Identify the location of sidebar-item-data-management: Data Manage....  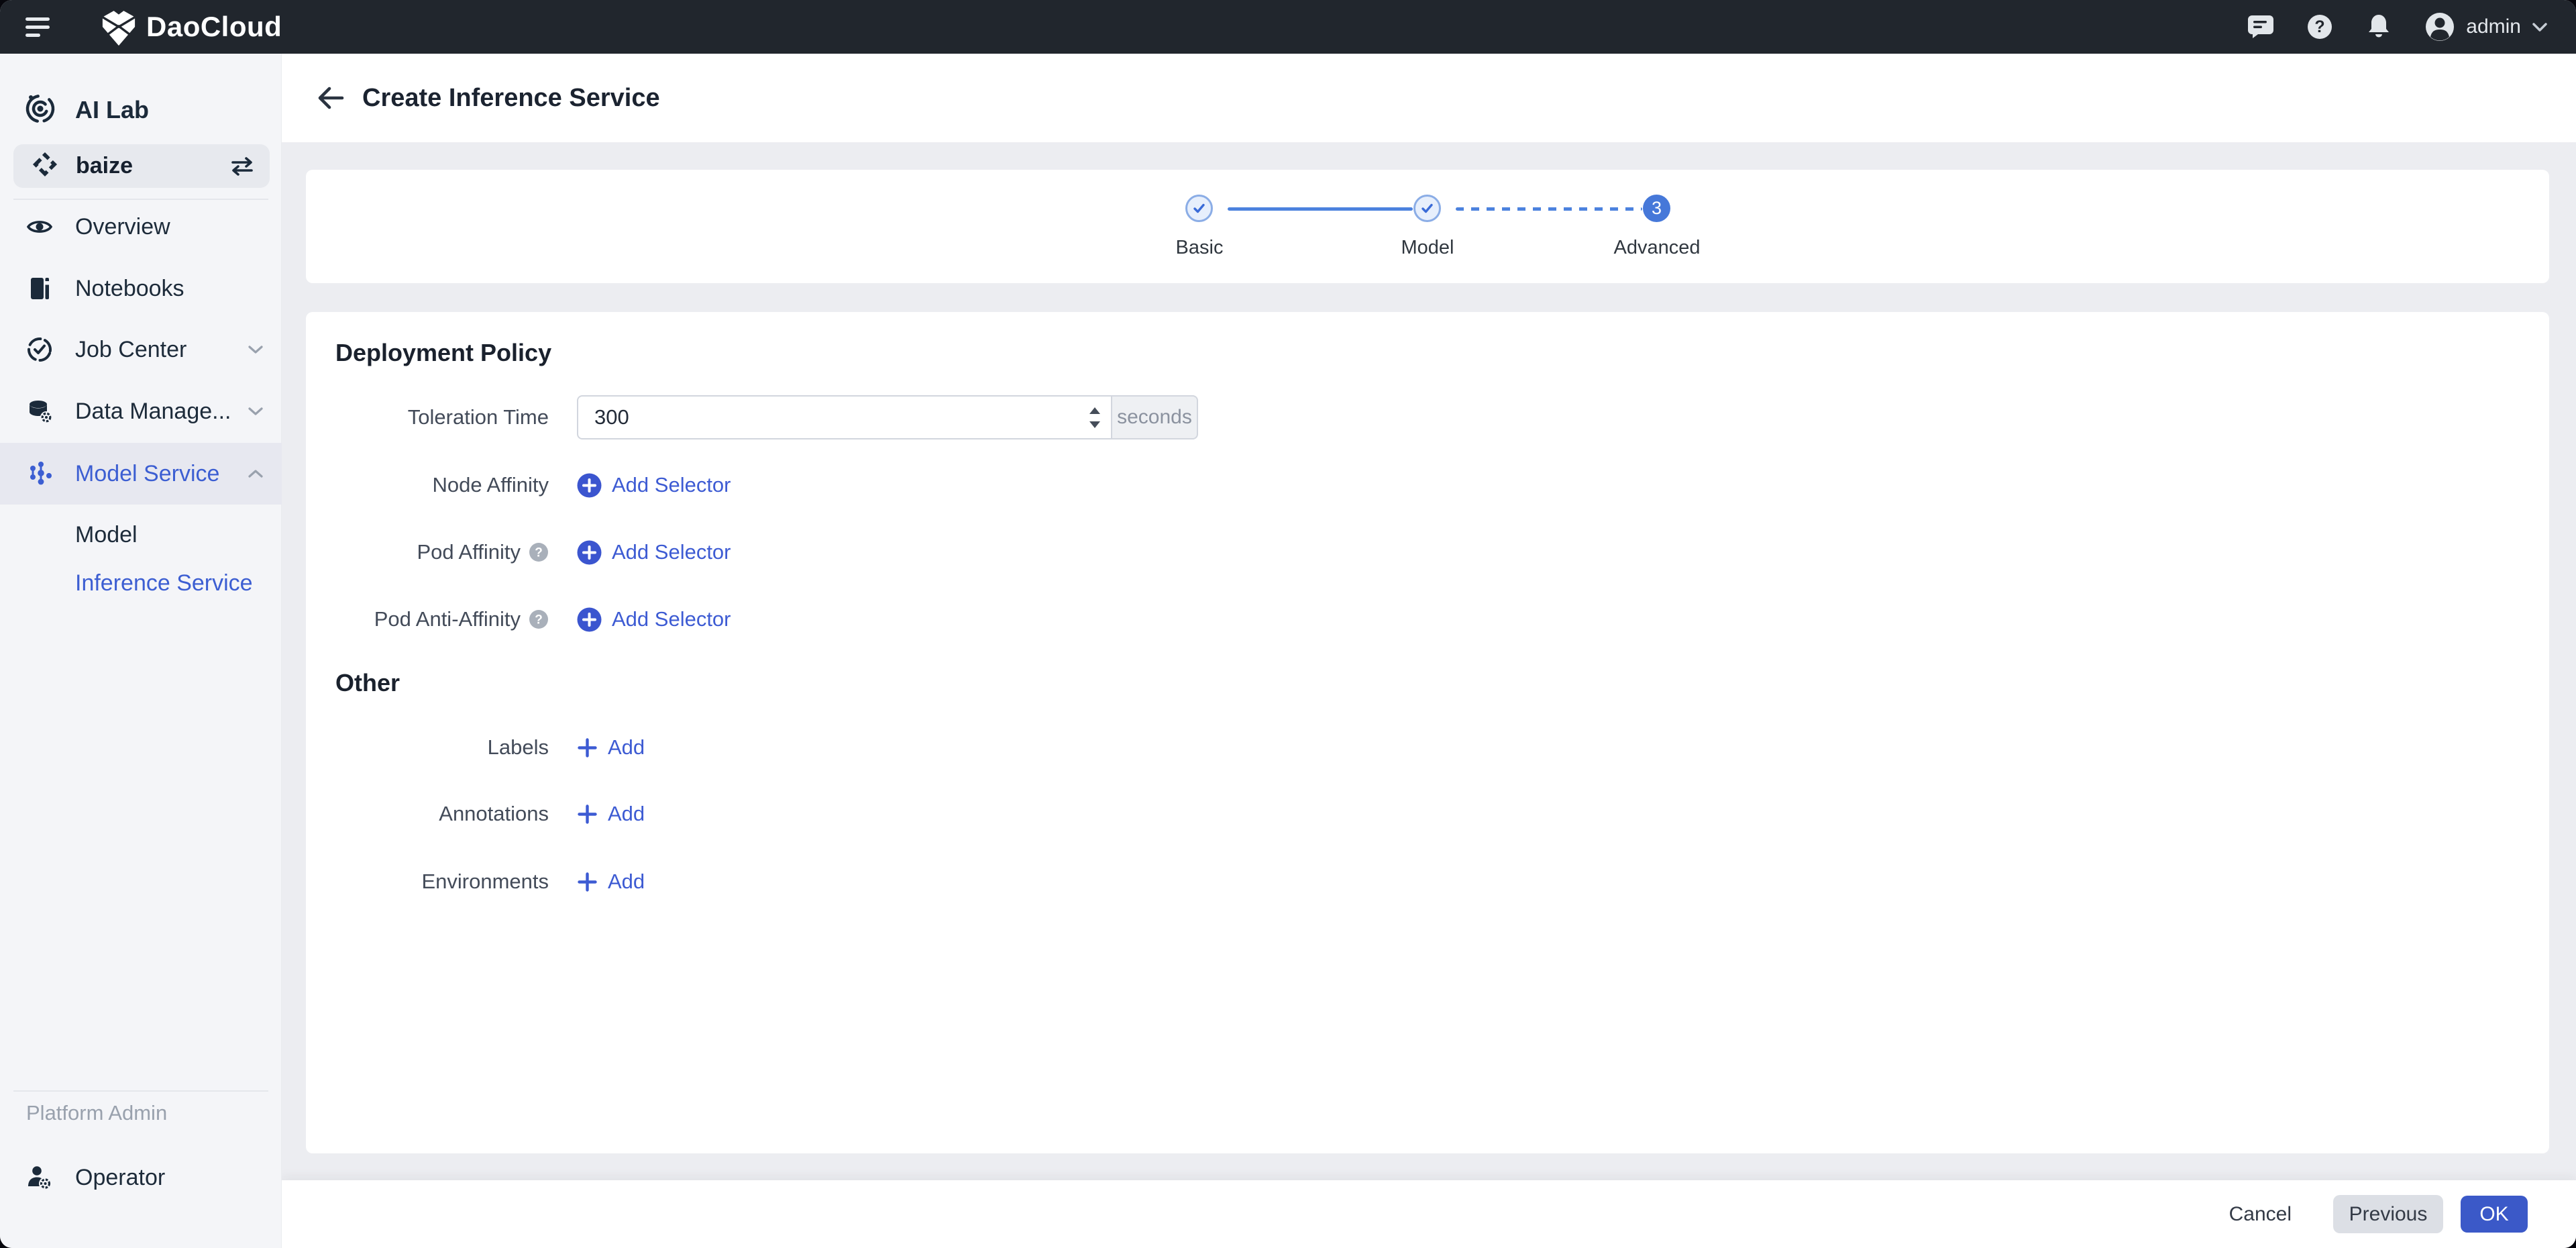
(141, 412).